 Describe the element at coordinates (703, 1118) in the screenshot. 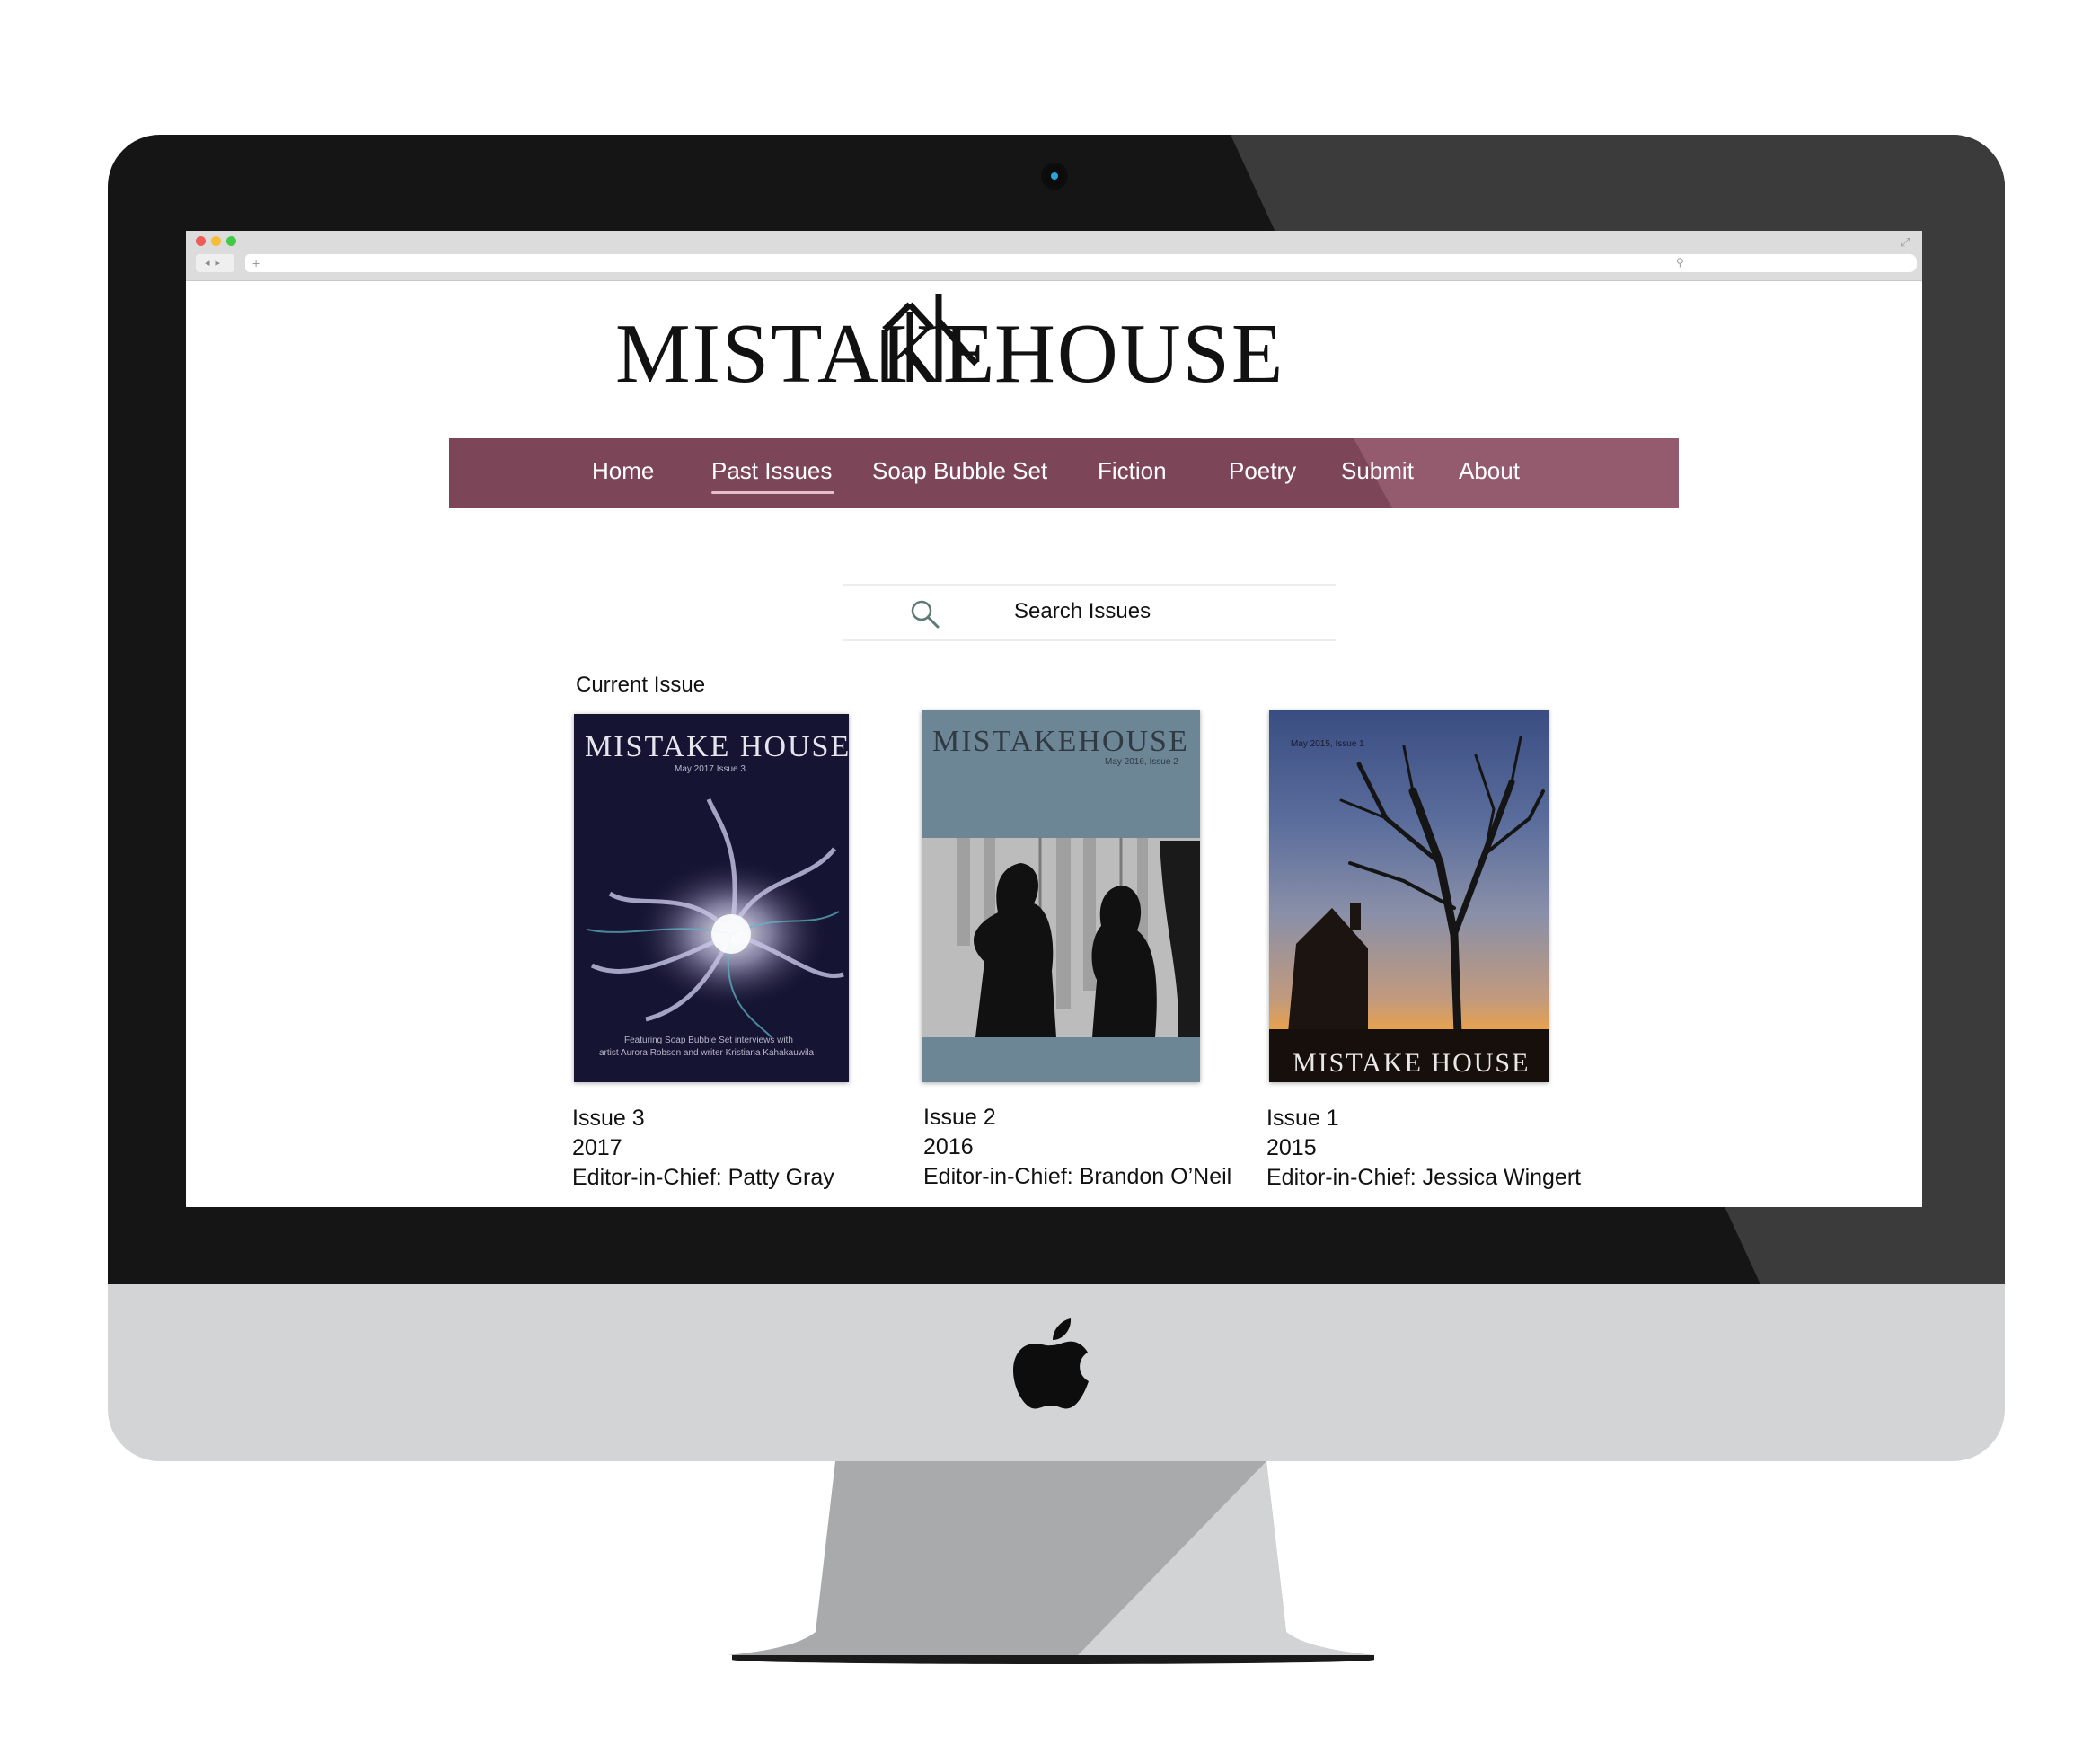

I see `issue-number: Issue 3` at that location.